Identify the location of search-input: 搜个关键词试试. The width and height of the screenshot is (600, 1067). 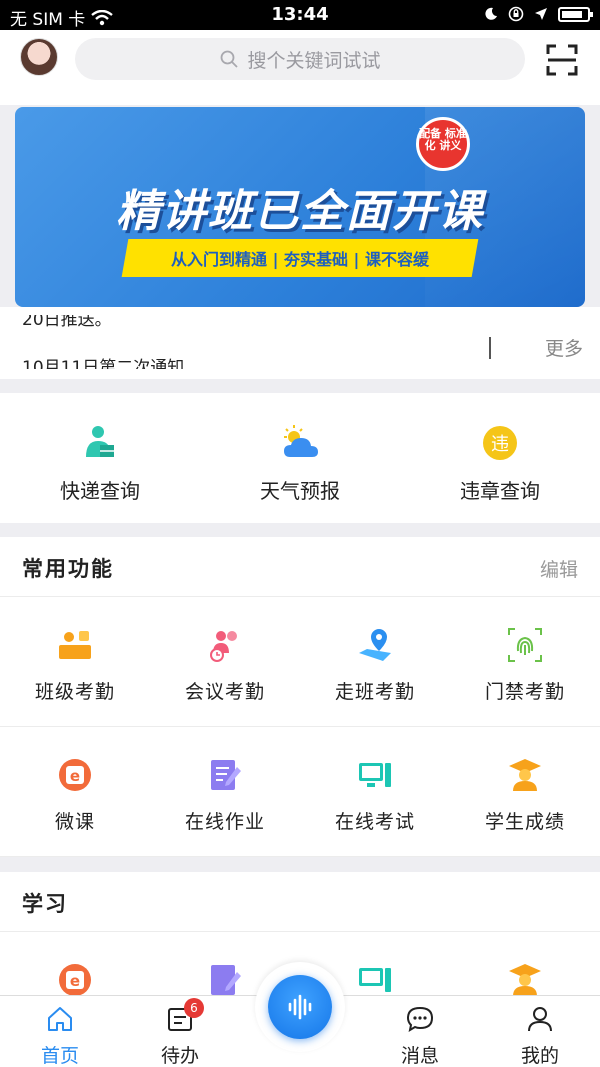
(300, 59).